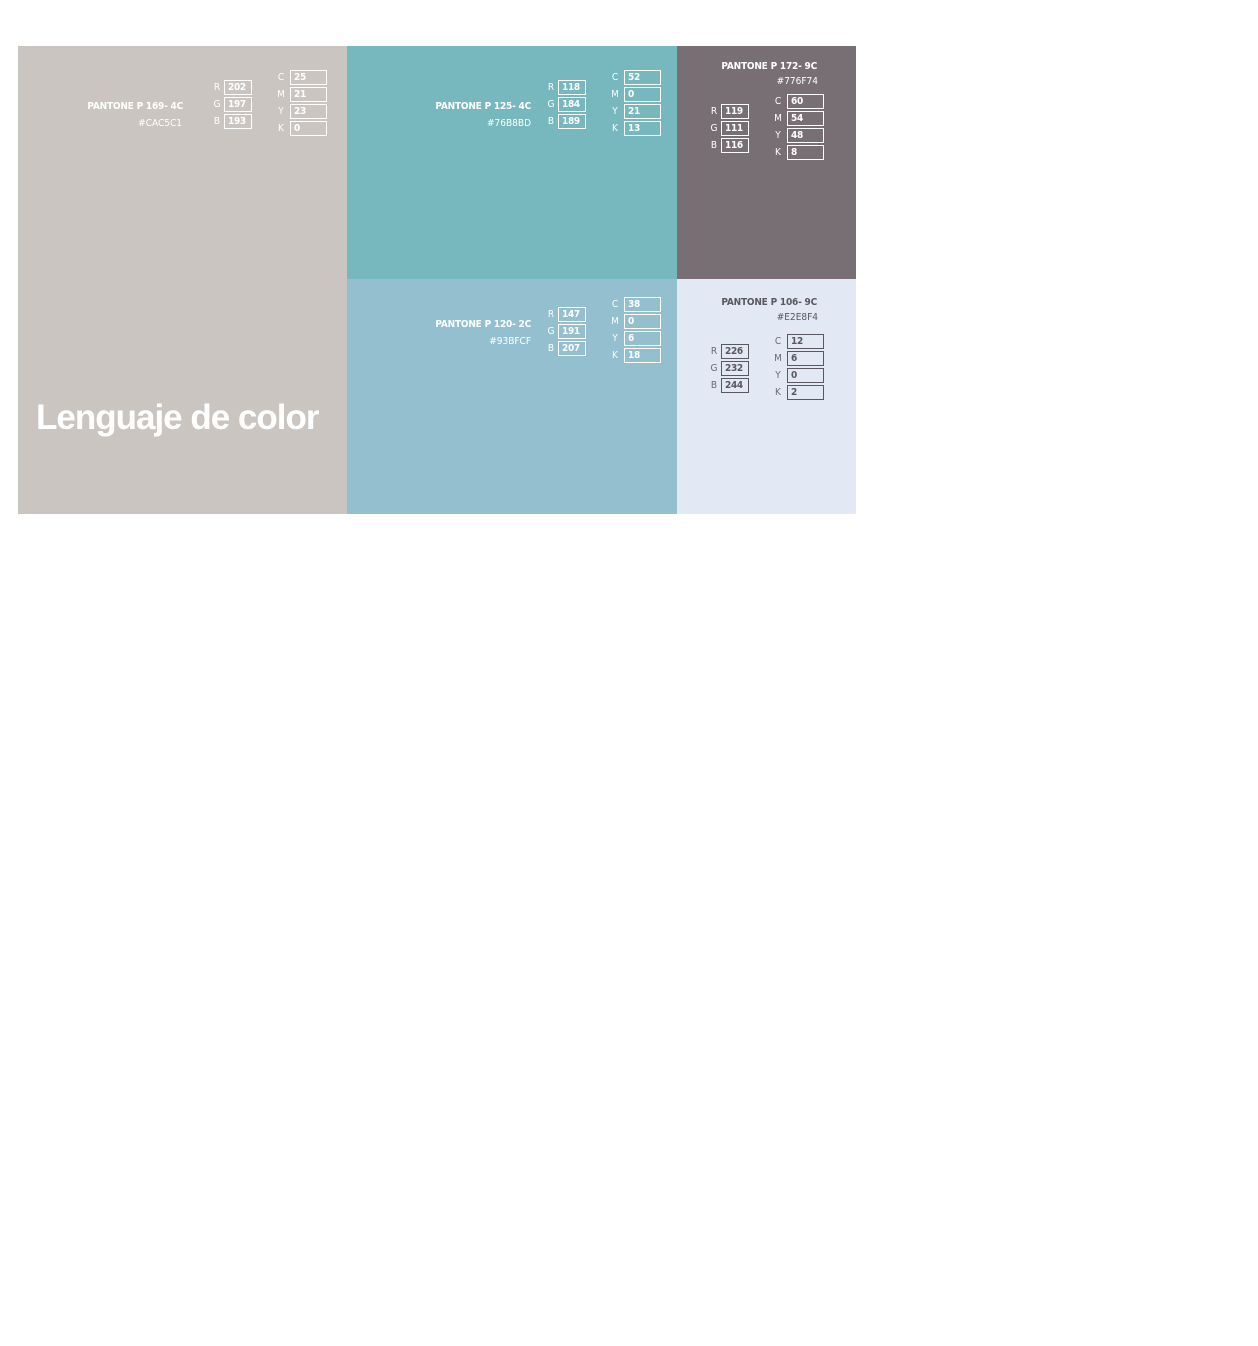 The width and height of the screenshot is (1258, 1346). Describe the element at coordinates (308, 128) in the screenshot. I see `cmyk-k-value: 0` at that location.